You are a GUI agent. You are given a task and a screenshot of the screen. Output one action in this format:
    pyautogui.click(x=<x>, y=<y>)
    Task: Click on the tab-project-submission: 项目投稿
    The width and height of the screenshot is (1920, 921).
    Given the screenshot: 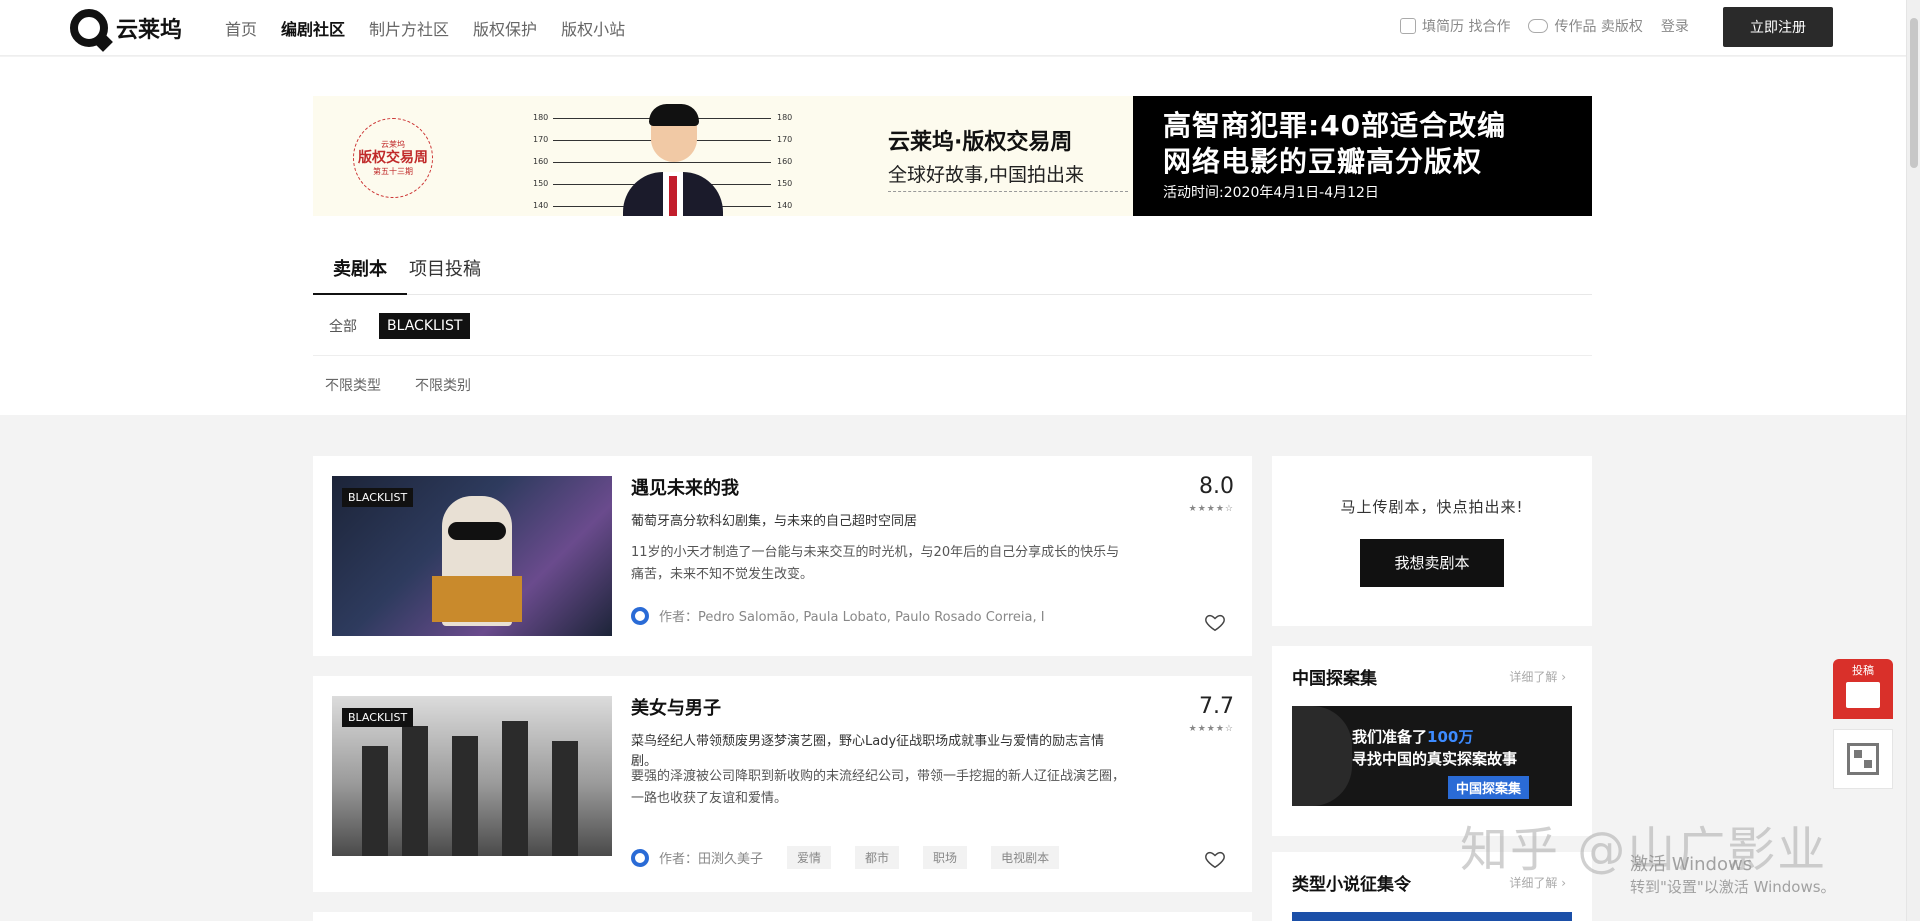 What is the action you would take?
    pyautogui.click(x=454, y=271)
    